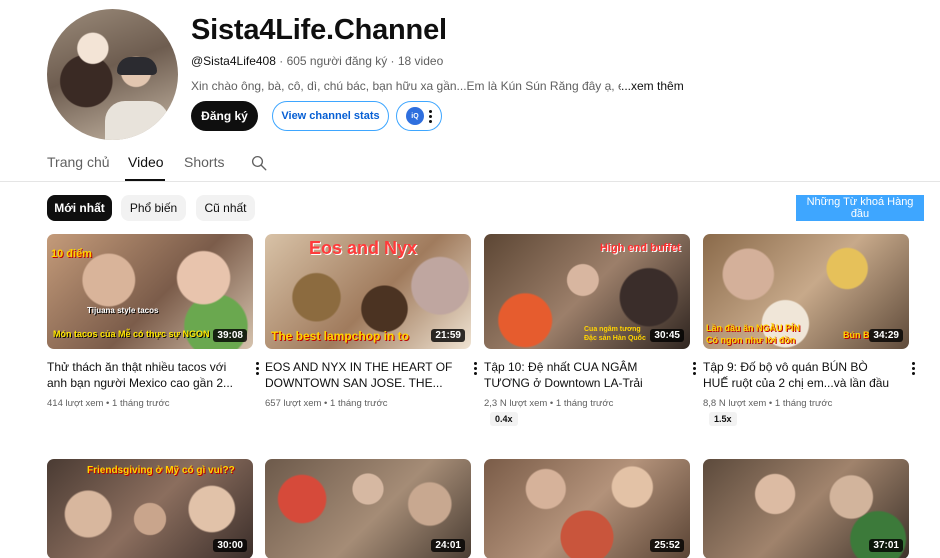 Image resolution: width=940 pixels, height=558 pixels. What do you see at coordinates (224, 116) in the screenshot?
I see `subscribe-button: Đăng ký` at bounding box center [224, 116].